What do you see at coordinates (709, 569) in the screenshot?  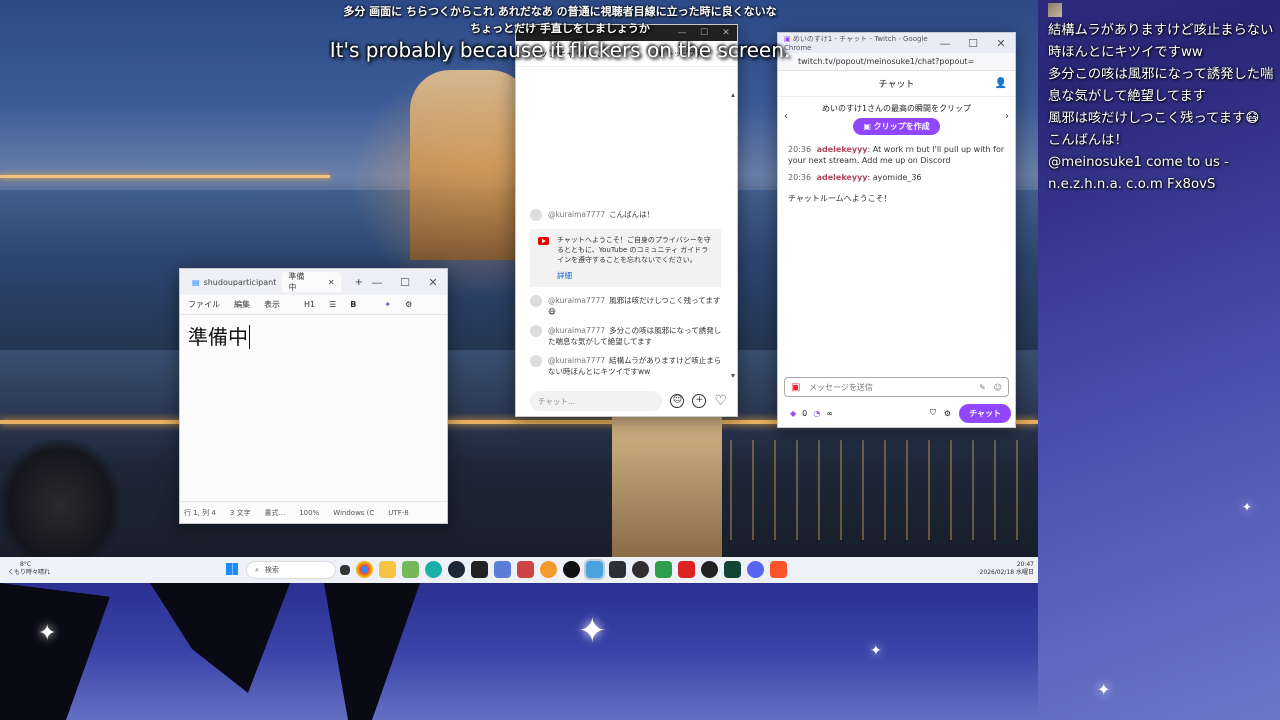 I see `bot-icon` at bounding box center [709, 569].